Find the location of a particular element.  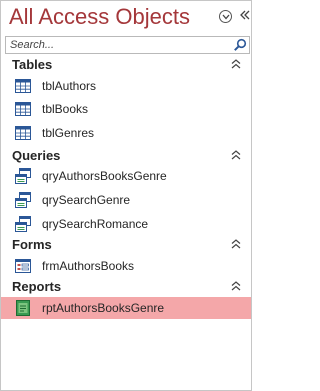

double-chevron-left-icon is located at coordinates (245, 15).